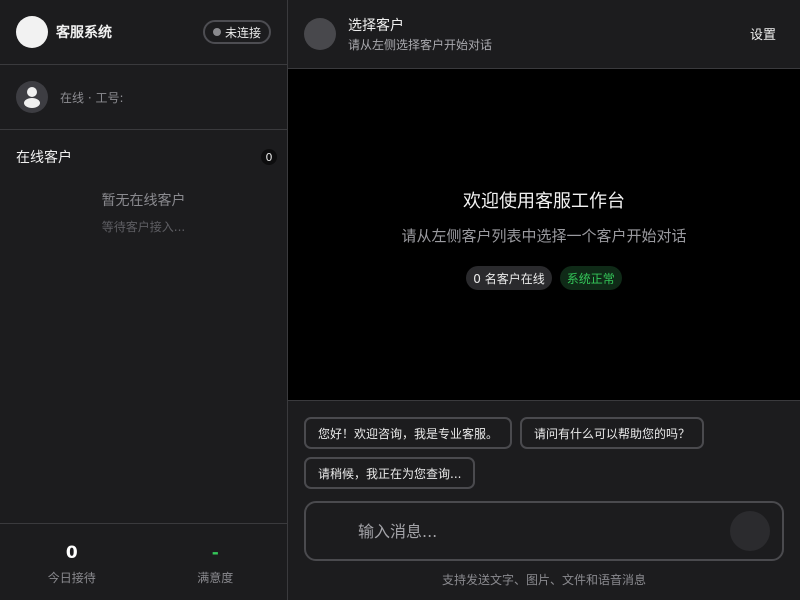 The width and height of the screenshot is (800, 600). I want to click on send-icon, so click(750, 531).